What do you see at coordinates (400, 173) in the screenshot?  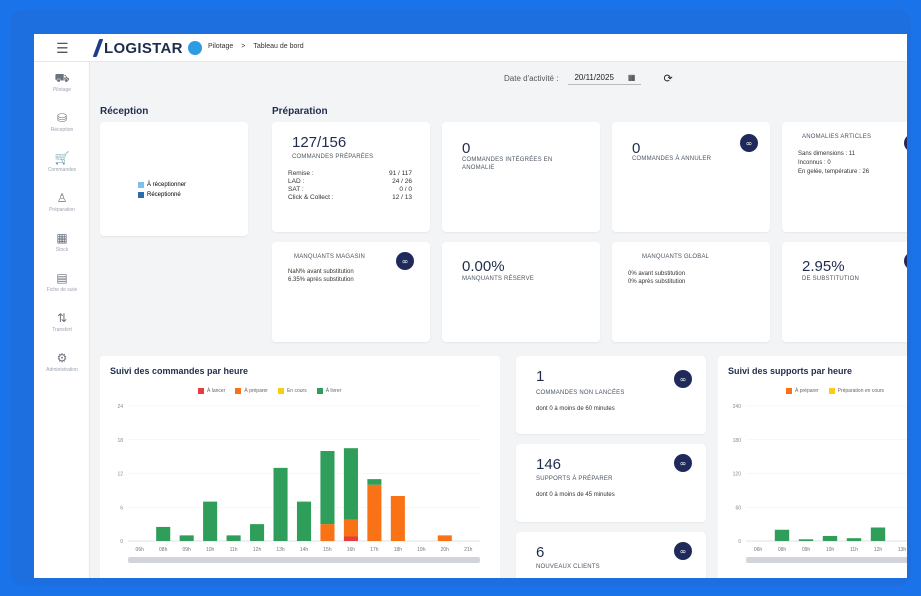 I see `breakdown-value: 91 / 117` at bounding box center [400, 173].